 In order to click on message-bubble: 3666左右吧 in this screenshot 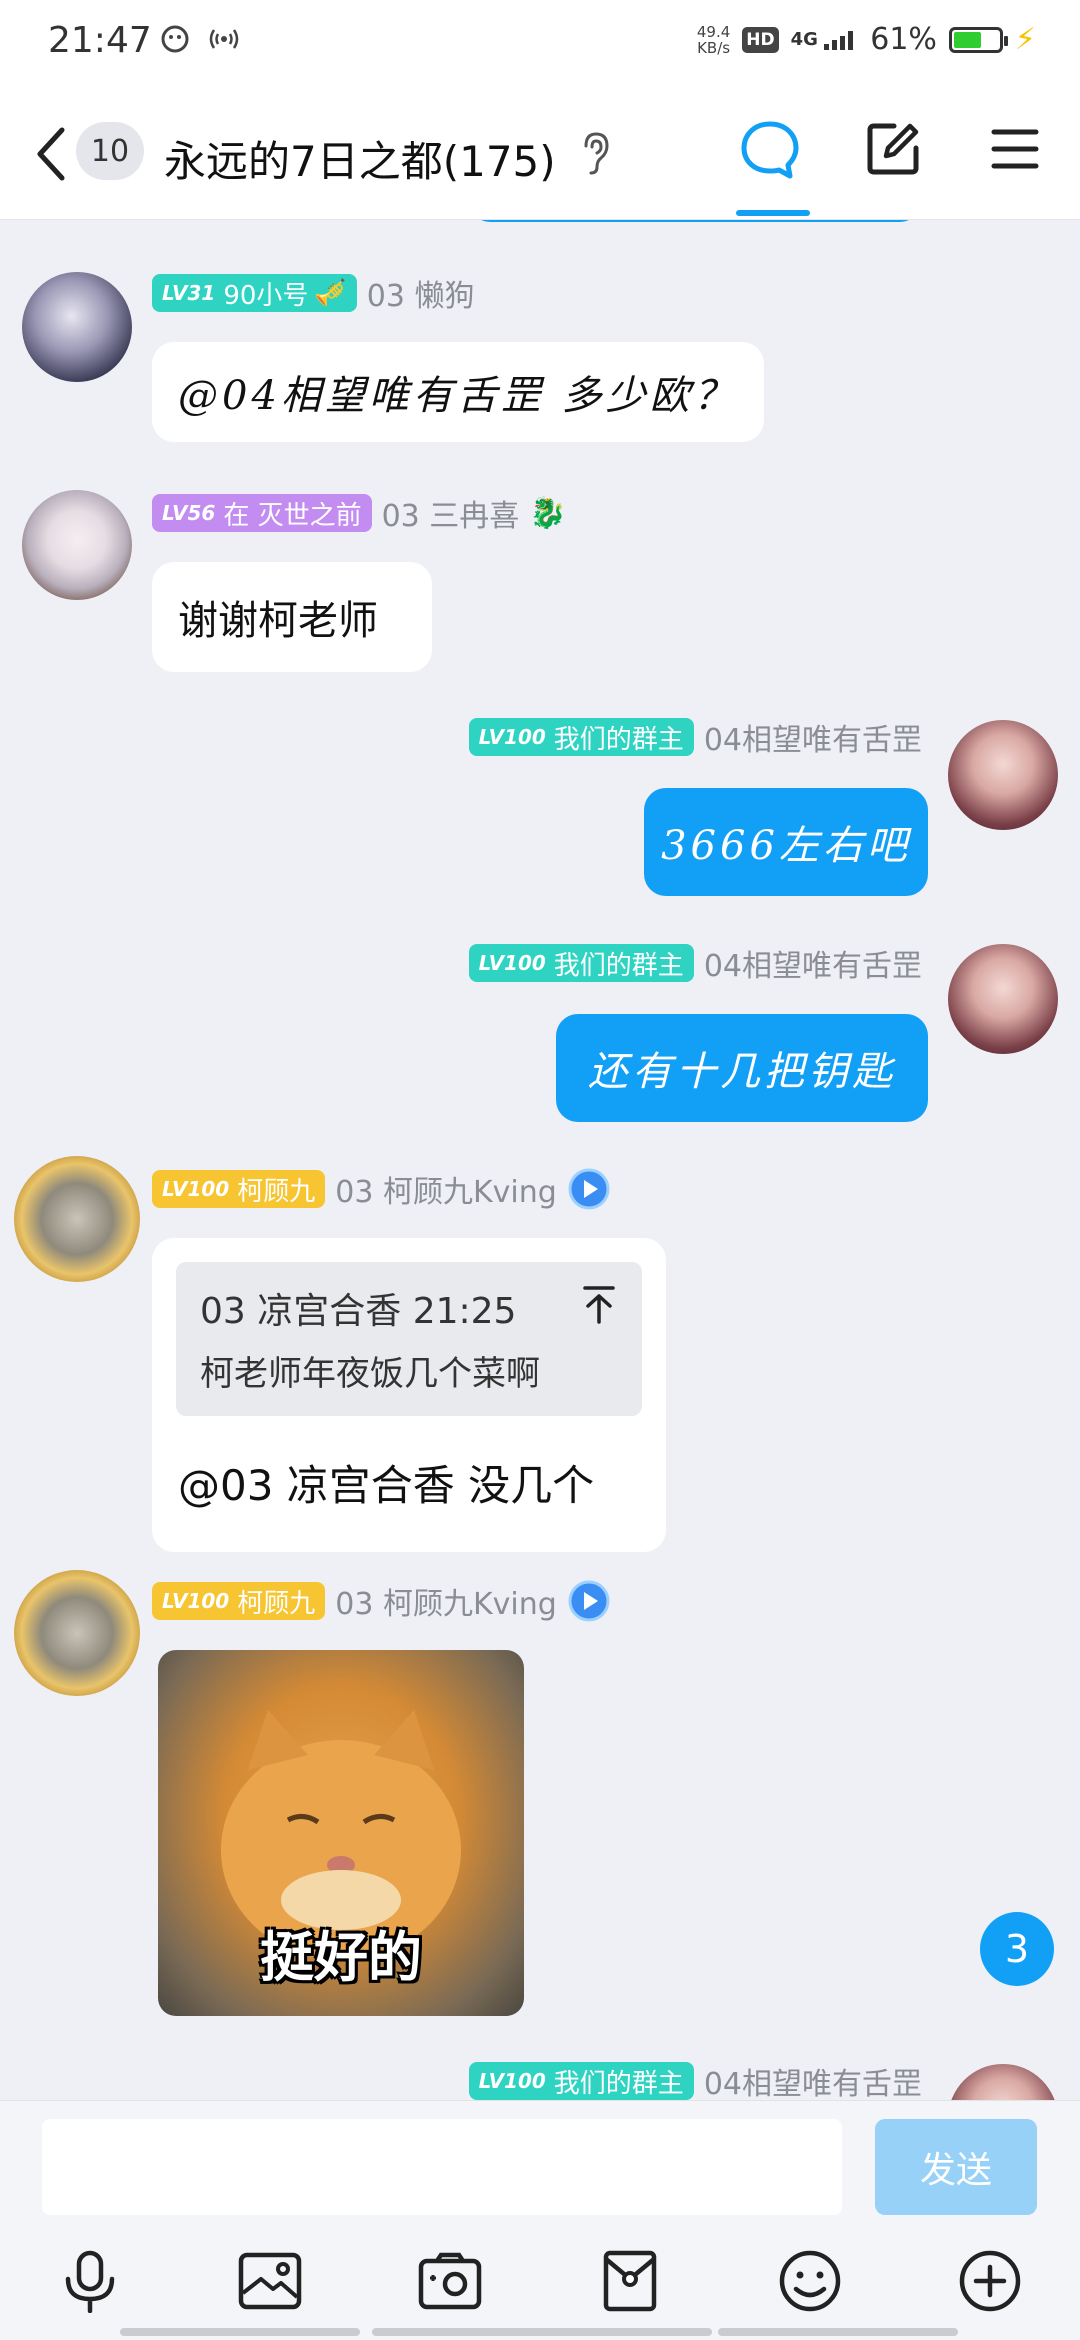, I will do `click(786, 842)`.